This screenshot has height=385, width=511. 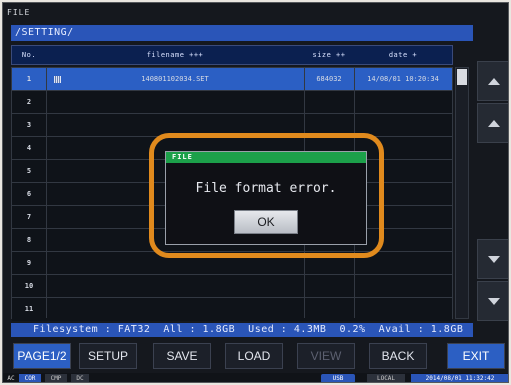 I want to click on back-button: BACK, so click(x=398, y=356).